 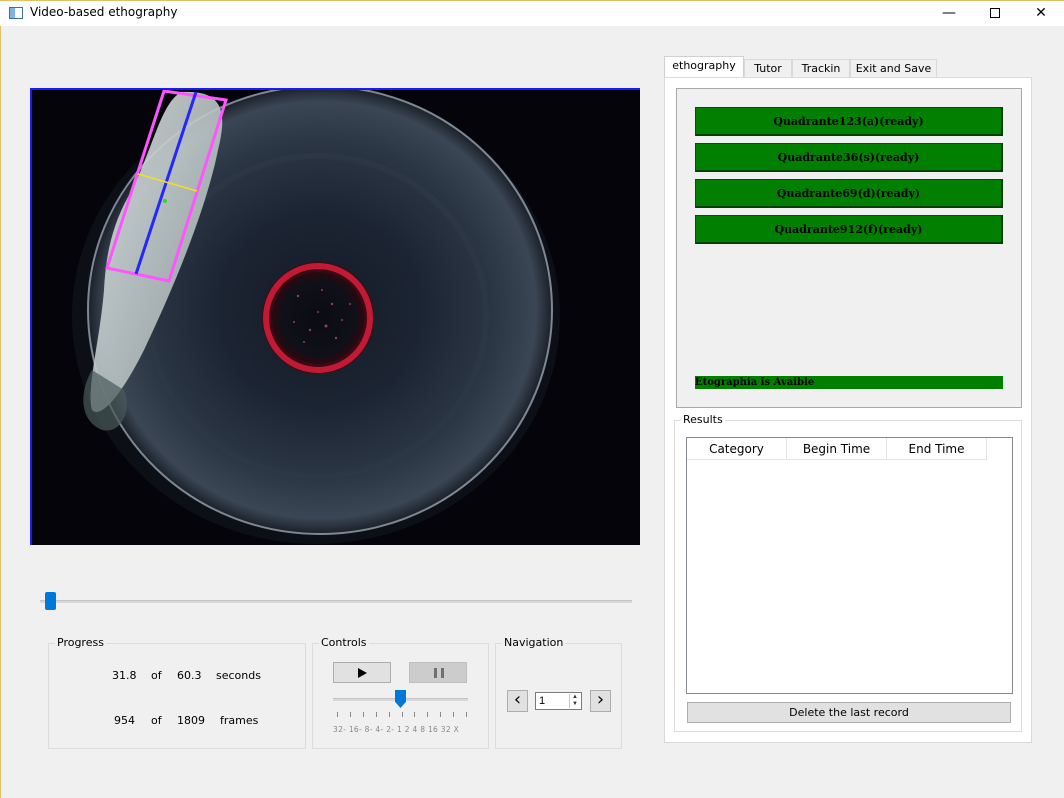 I want to click on chevron-left-icon: ‹, so click(x=517, y=699).